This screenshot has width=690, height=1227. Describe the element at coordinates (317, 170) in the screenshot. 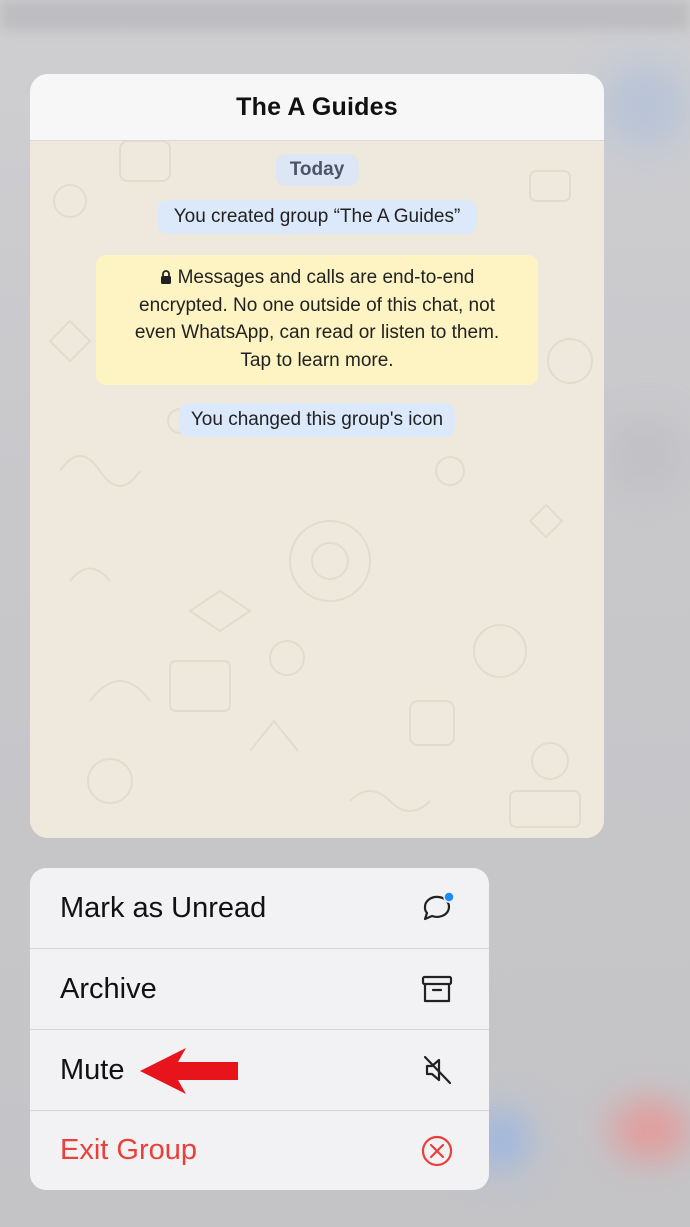

I see `date-chip: Today` at that location.